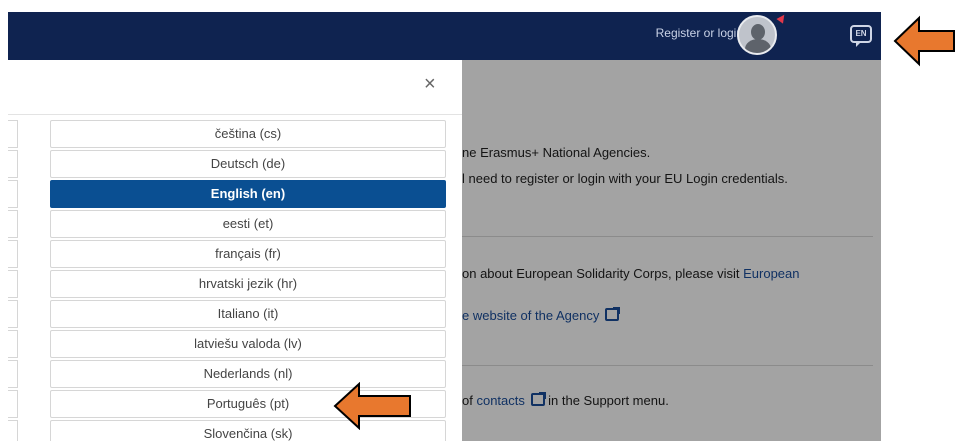 Image resolution: width=961 pixels, height=441 pixels. Describe the element at coordinates (699, 33) in the screenshot. I see `register-login-link: Register or login` at that location.